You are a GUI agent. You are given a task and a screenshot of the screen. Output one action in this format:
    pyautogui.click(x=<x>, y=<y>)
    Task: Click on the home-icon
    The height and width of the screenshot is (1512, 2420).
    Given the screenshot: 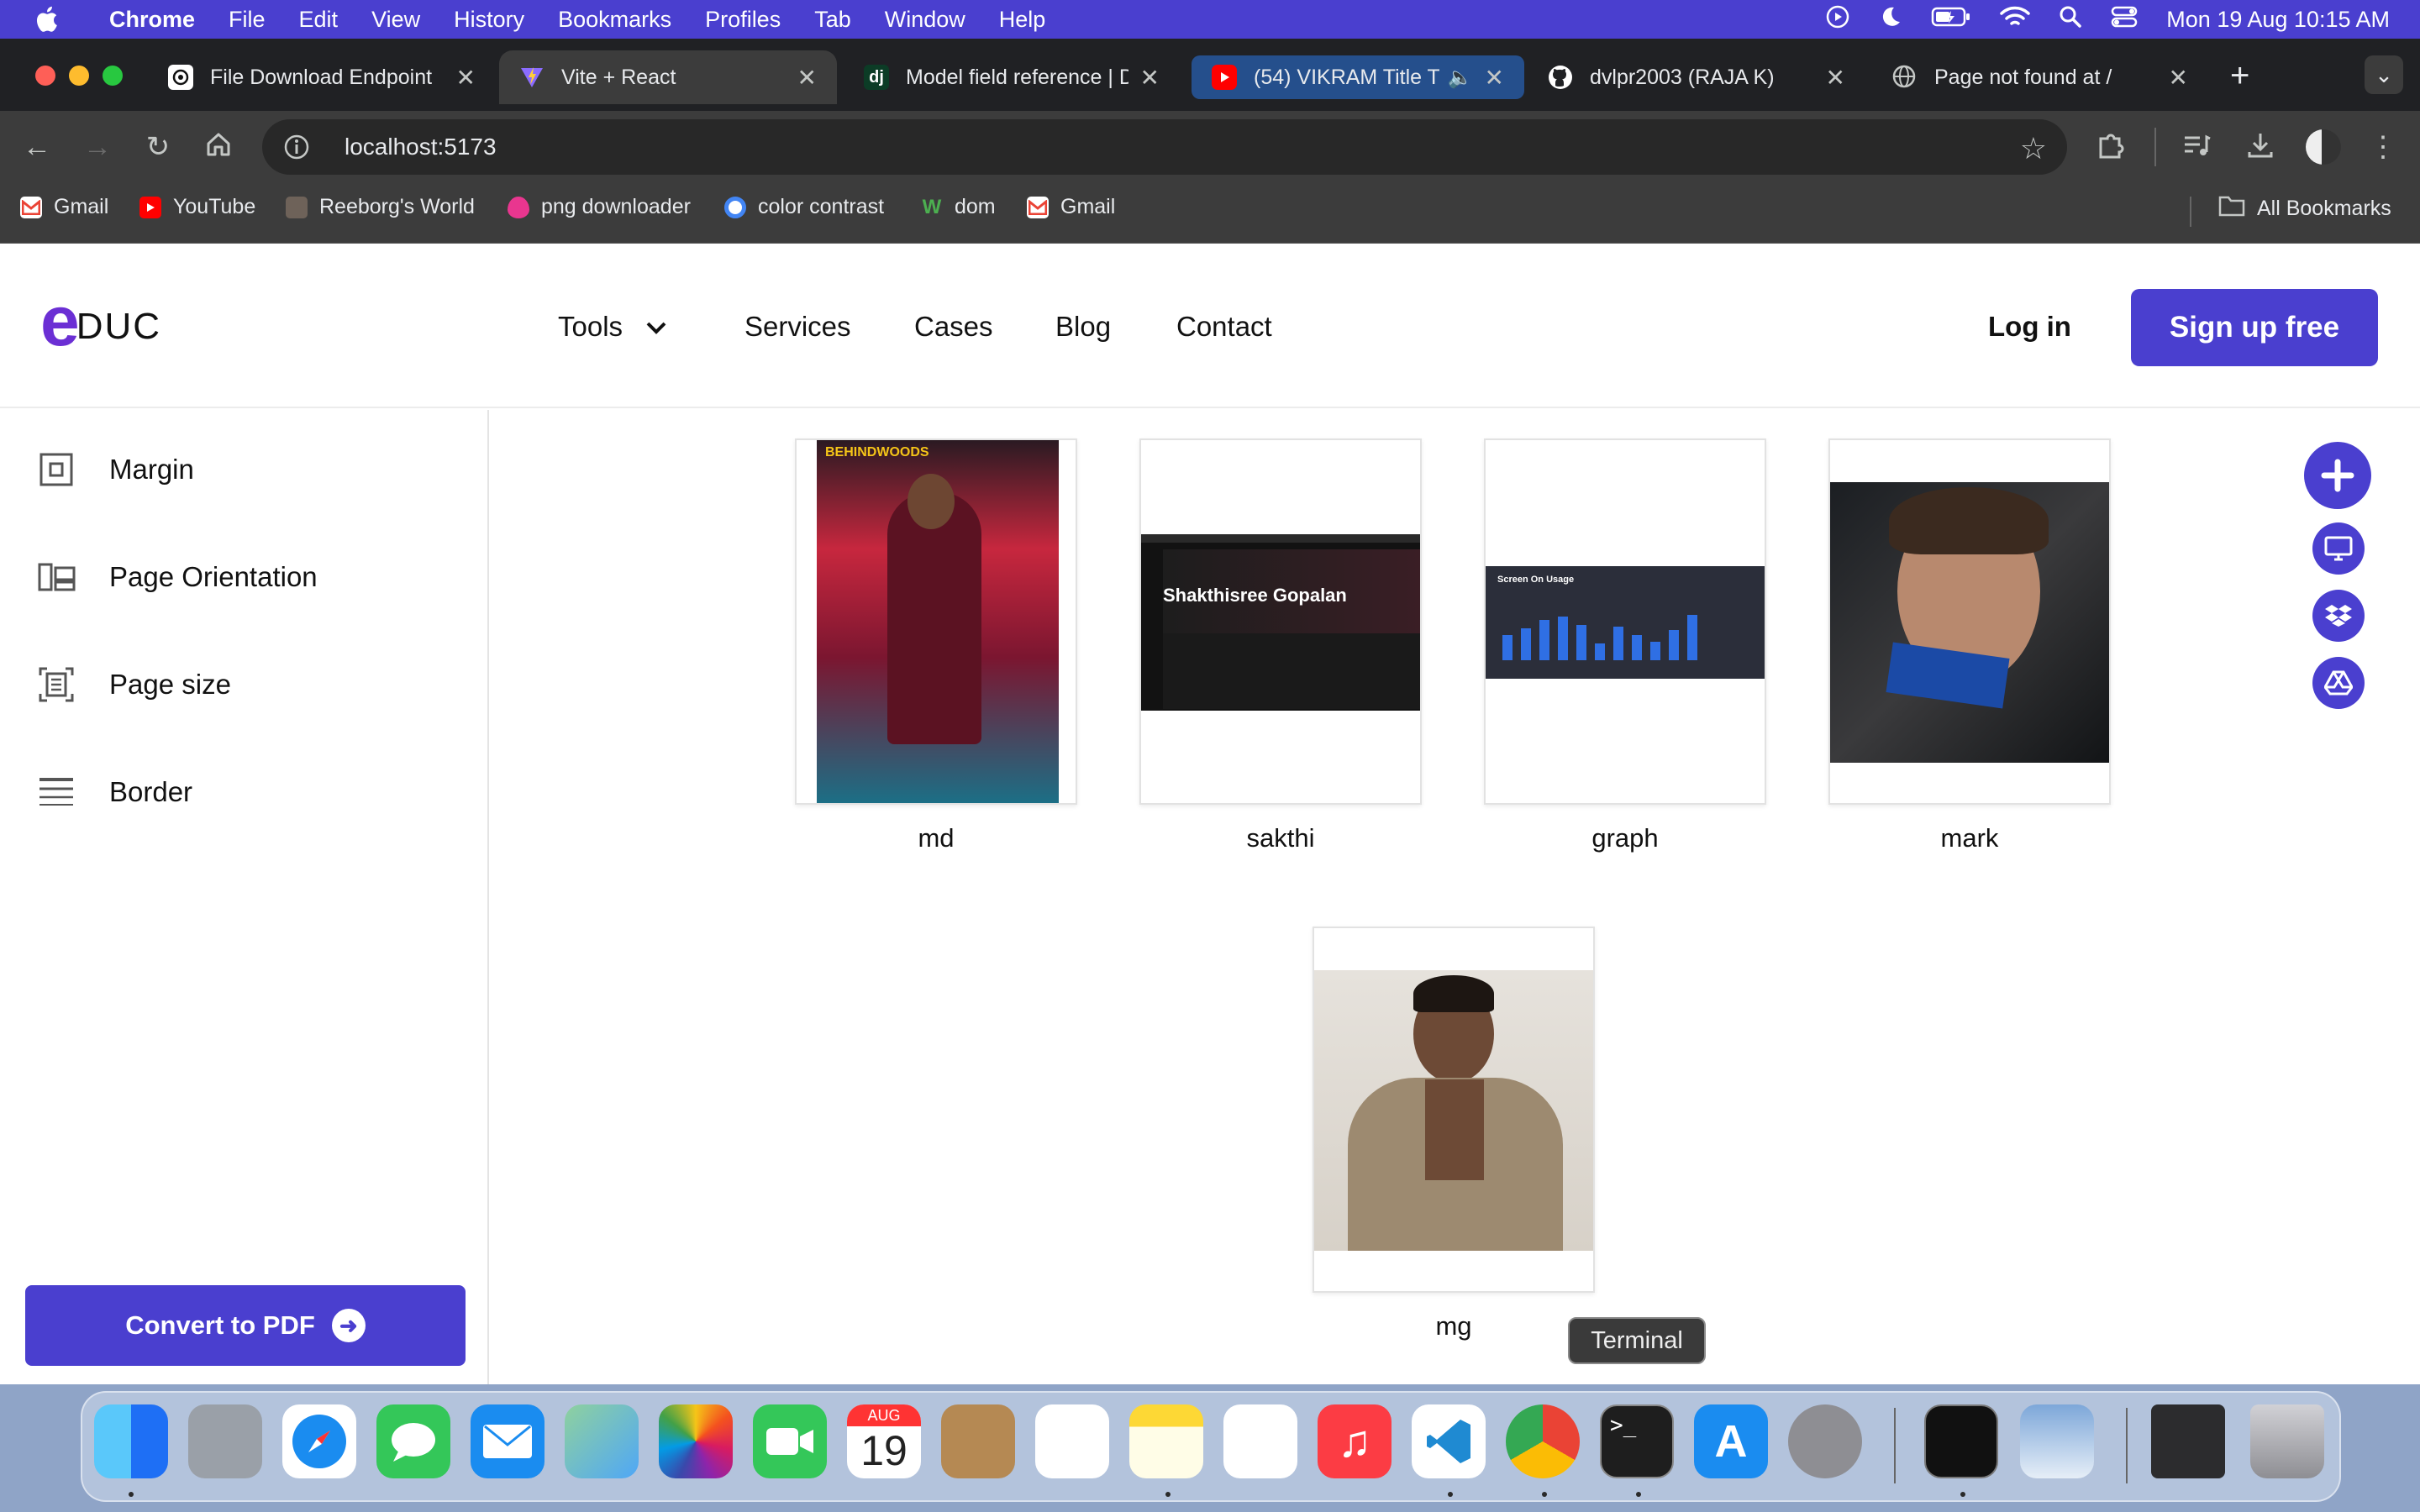 What is the action you would take?
    pyautogui.click(x=218, y=147)
    